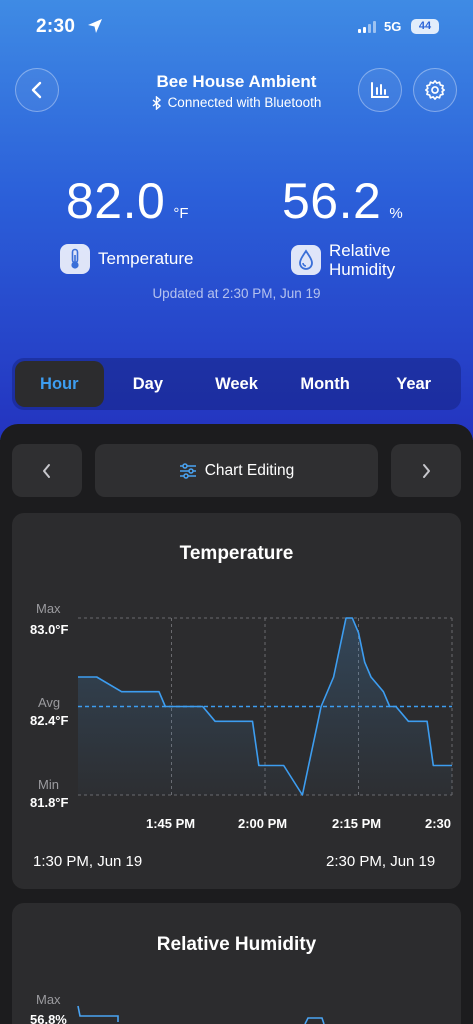 The width and height of the screenshot is (473, 1024). Describe the element at coordinates (201, 1014) in the screenshot. I see `humidity-chart-line` at that location.